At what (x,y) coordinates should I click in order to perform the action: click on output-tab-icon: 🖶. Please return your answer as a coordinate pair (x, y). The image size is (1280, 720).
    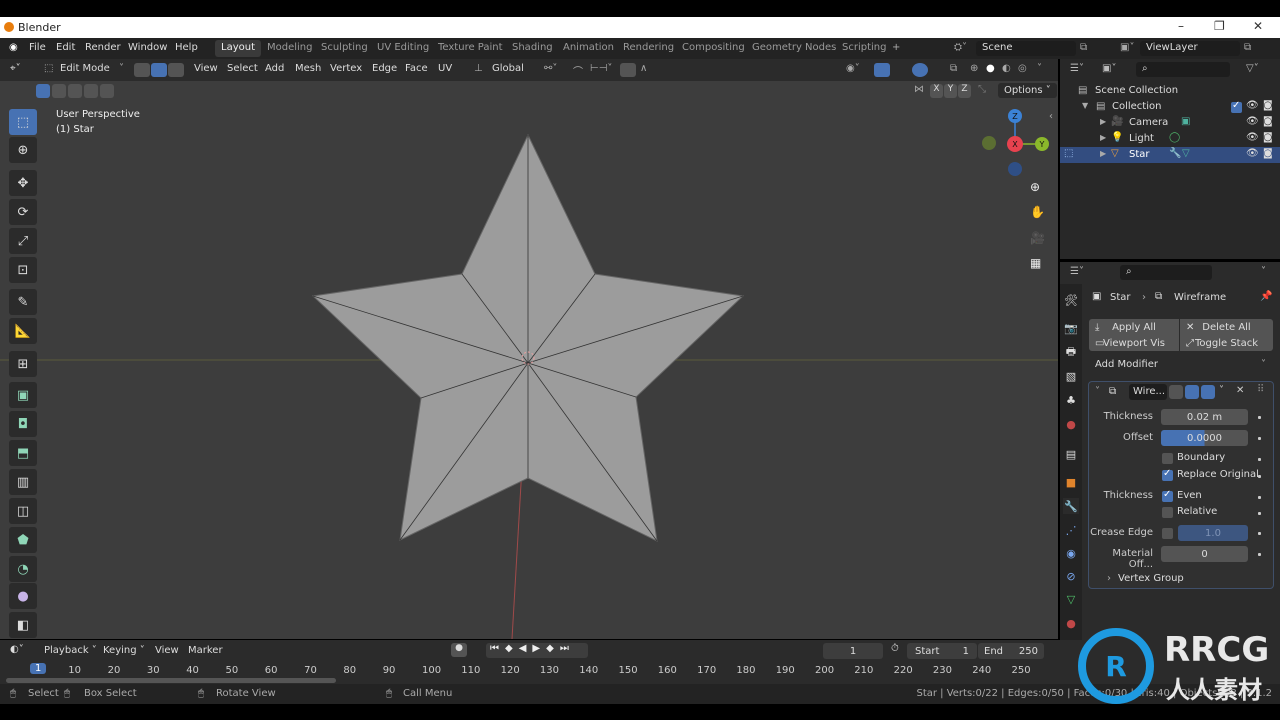
    Looking at the image, I should click on (1071, 352).